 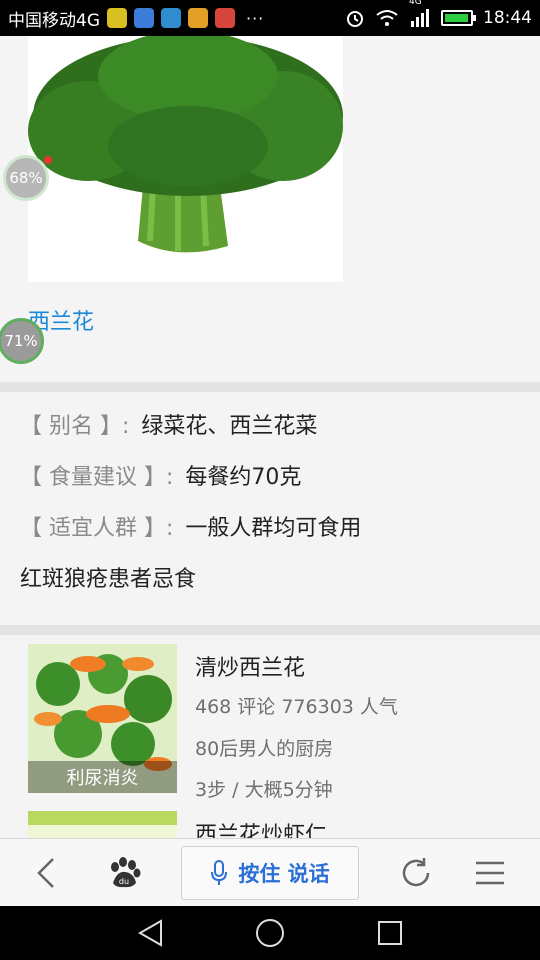 I want to click on refresh-button, so click(x=416, y=873).